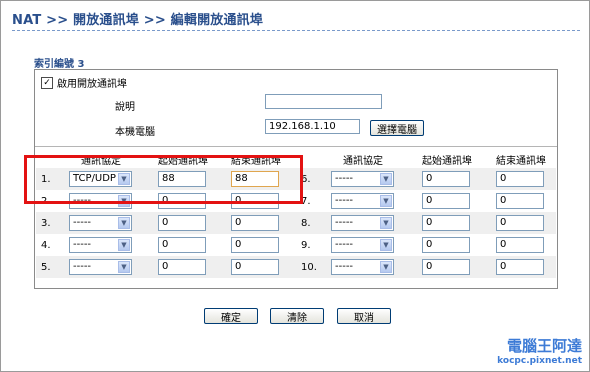 The width and height of the screenshot is (590, 372). Describe the element at coordinates (138, 20) in the screenshot. I see `page-title: NAT >> 開放通訊埠 >> 編輯開放通訊埠` at that location.